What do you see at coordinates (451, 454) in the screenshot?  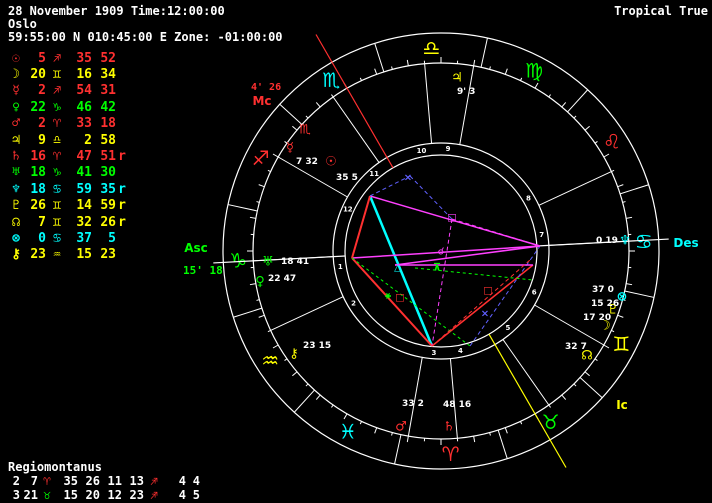 I see `sign-icon: ♈` at bounding box center [451, 454].